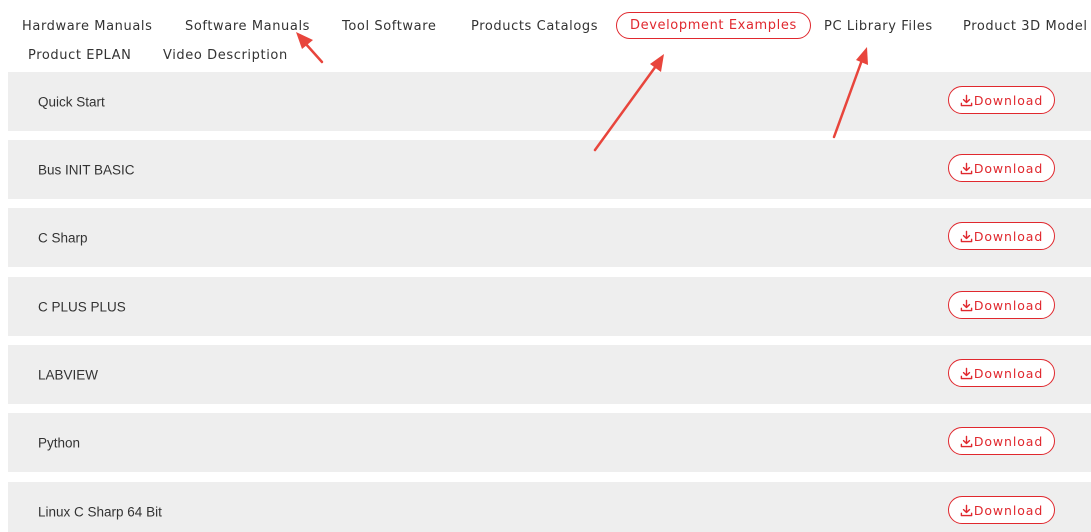 The image size is (1091, 532). Describe the element at coordinates (225, 56) in the screenshot. I see `tab-video-description: Video Description` at that location.